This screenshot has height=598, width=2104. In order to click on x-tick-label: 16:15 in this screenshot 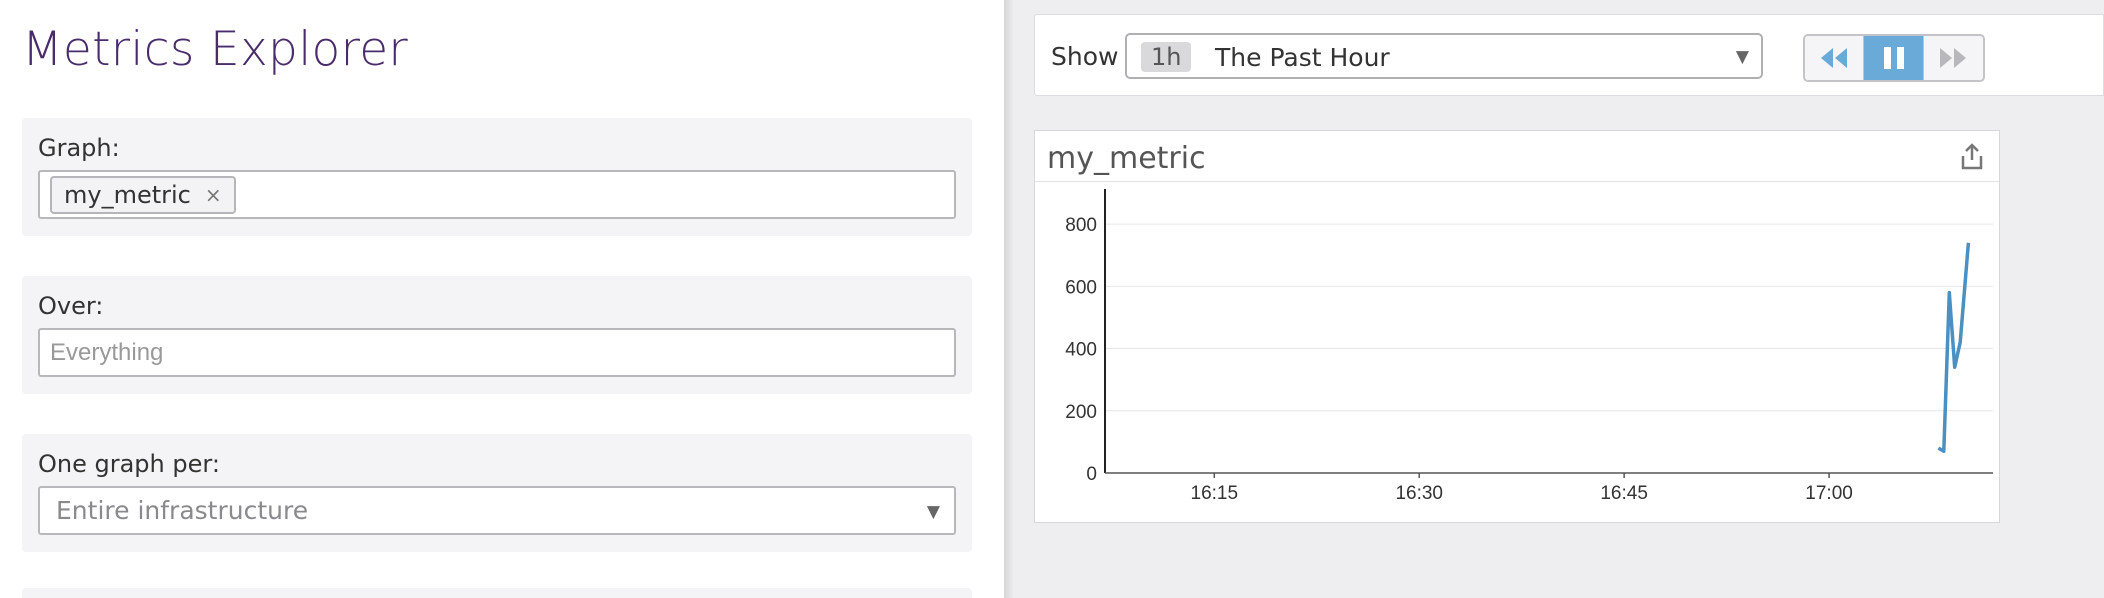, I will do `click(1215, 493)`.